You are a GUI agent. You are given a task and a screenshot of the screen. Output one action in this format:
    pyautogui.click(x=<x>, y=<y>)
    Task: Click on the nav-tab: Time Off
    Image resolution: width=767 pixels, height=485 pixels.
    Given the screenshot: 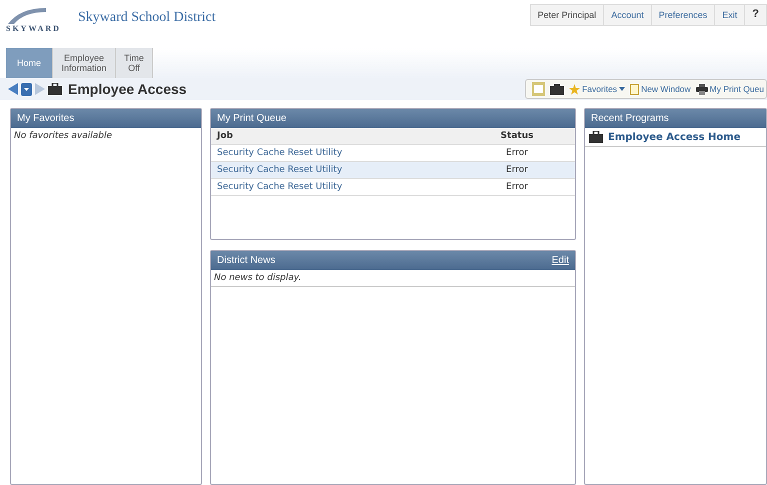 What is the action you would take?
    pyautogui.click(x=134, y=63)
    